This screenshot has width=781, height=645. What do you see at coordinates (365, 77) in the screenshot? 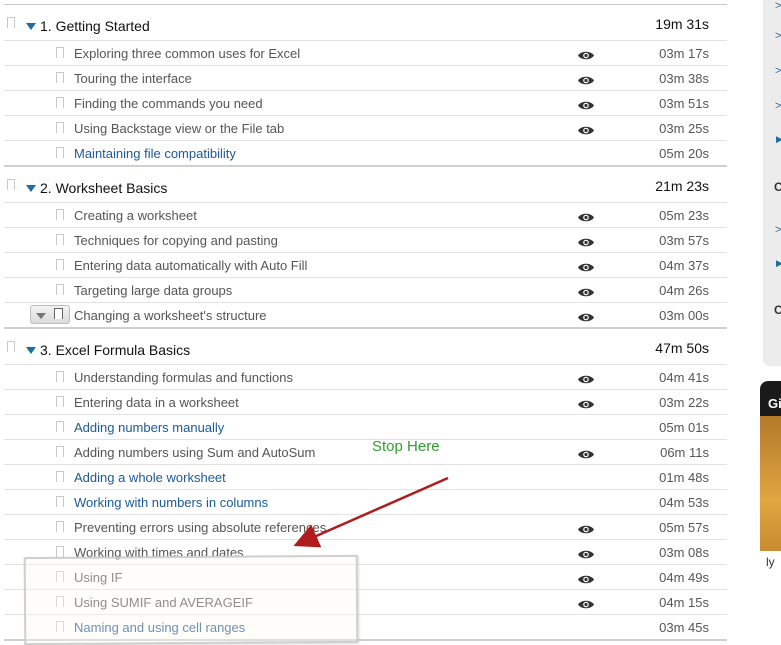
I see `lesson-row: Touring the interface 03m 38s` at bounding box center [365, 77].